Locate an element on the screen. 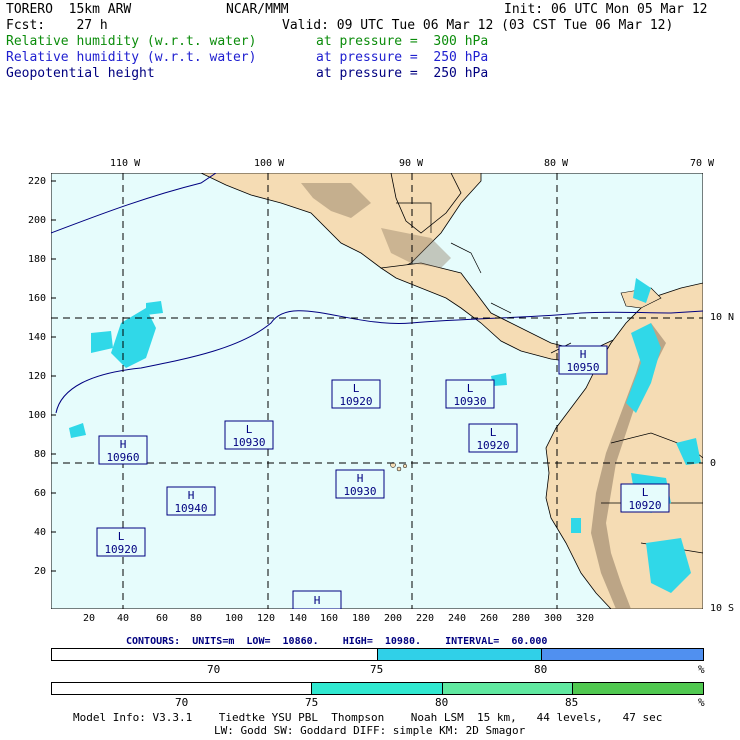  lon-label: 90 W is located at coordinates (411, 163).